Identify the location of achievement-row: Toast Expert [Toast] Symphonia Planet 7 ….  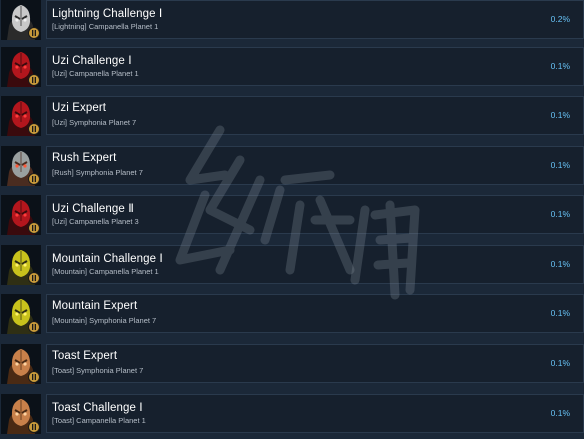
(292, 364).